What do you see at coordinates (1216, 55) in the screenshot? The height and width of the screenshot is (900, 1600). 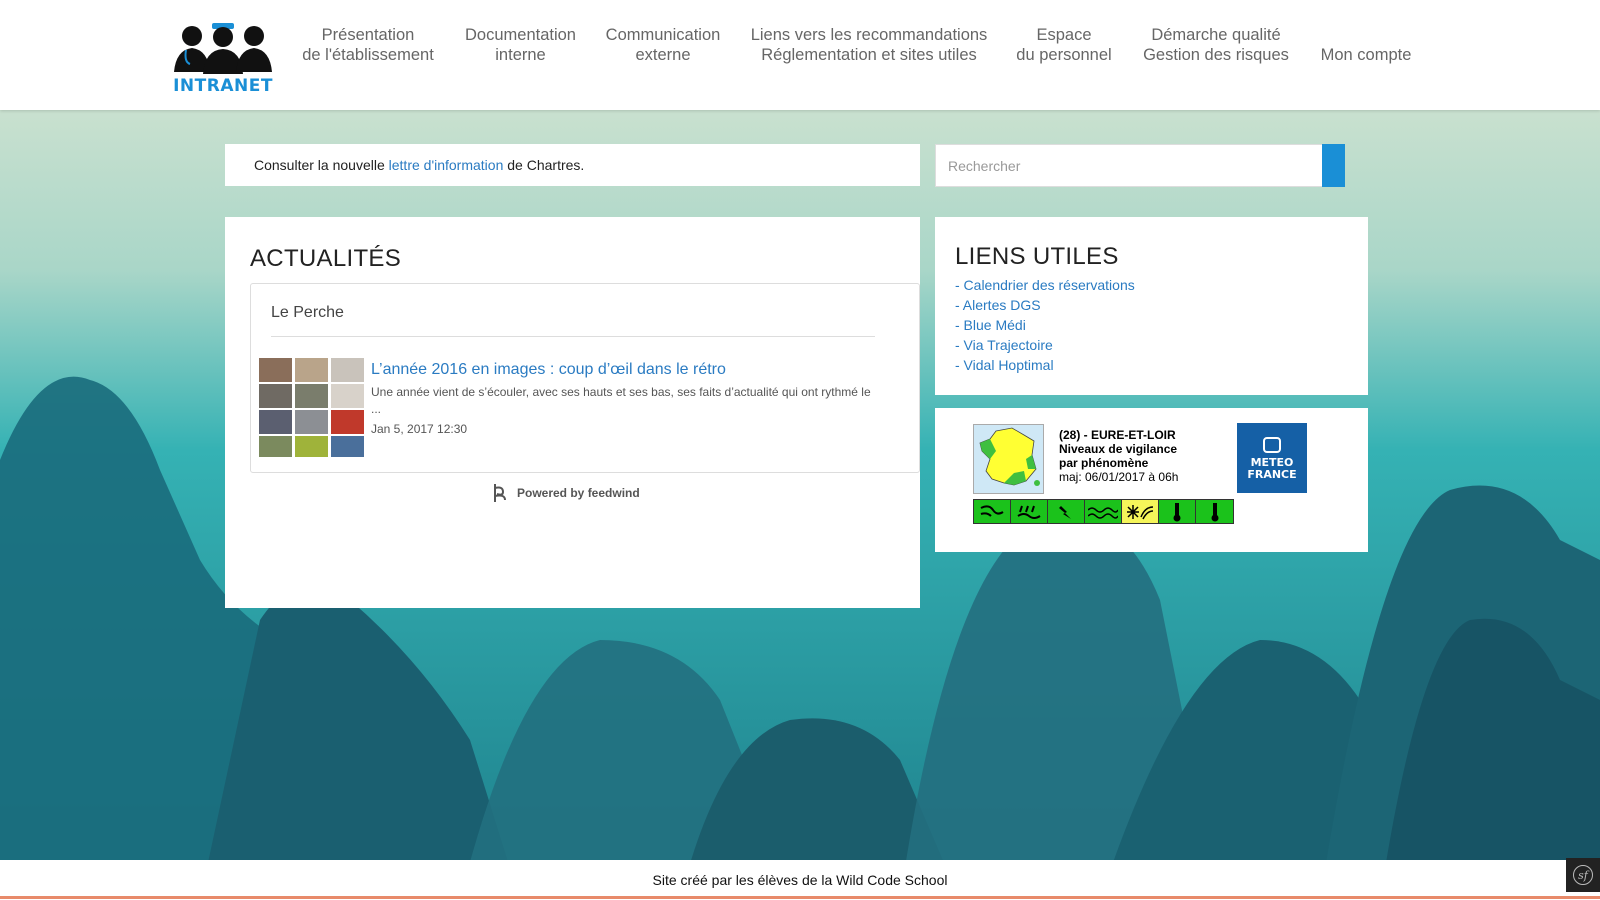 I see `nav-label-line2: Gestion des risques` at bounding box center [1216, 55].